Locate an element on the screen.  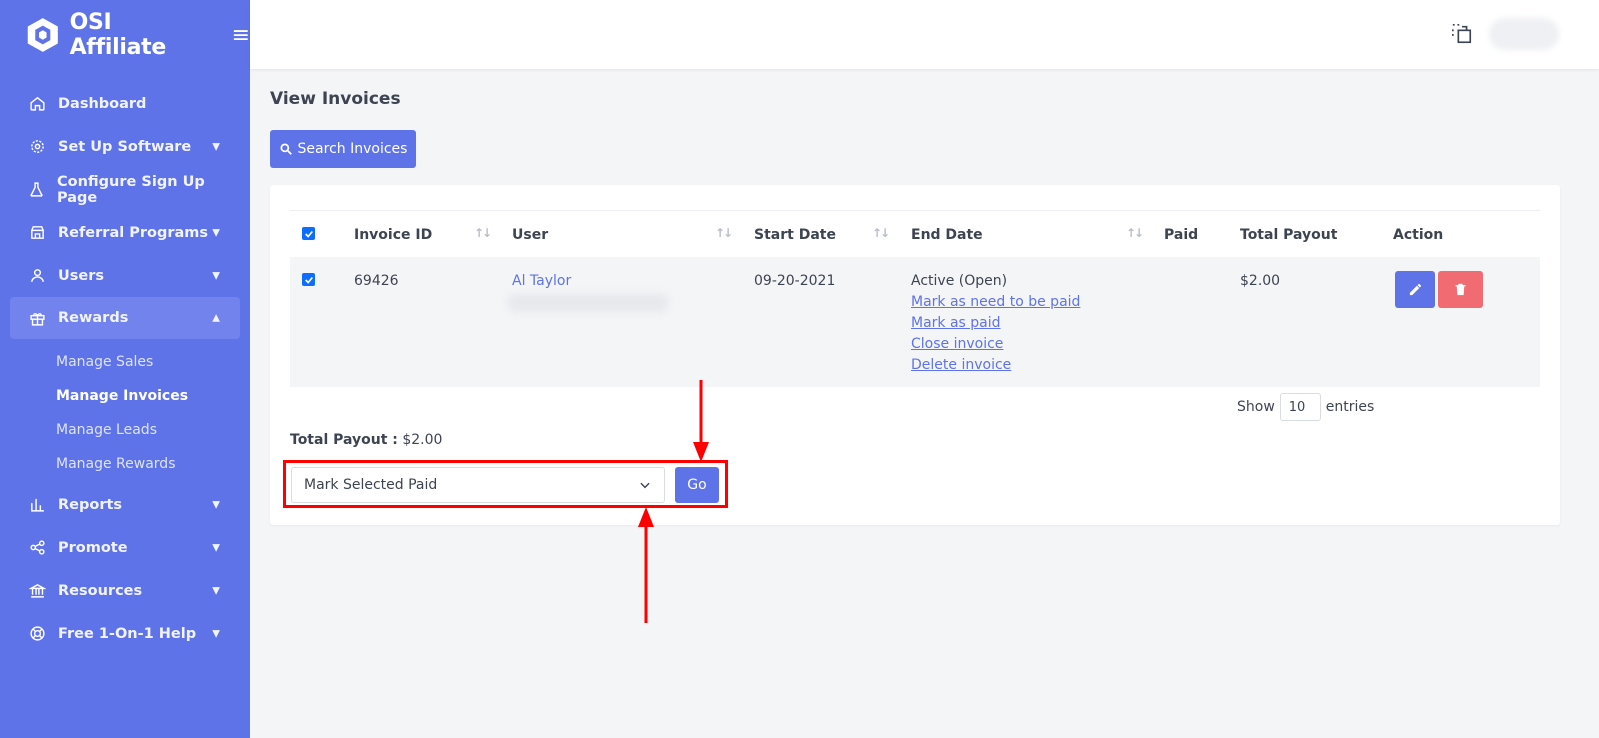
entries-input: 10 is located at coordinates (1300, 407).